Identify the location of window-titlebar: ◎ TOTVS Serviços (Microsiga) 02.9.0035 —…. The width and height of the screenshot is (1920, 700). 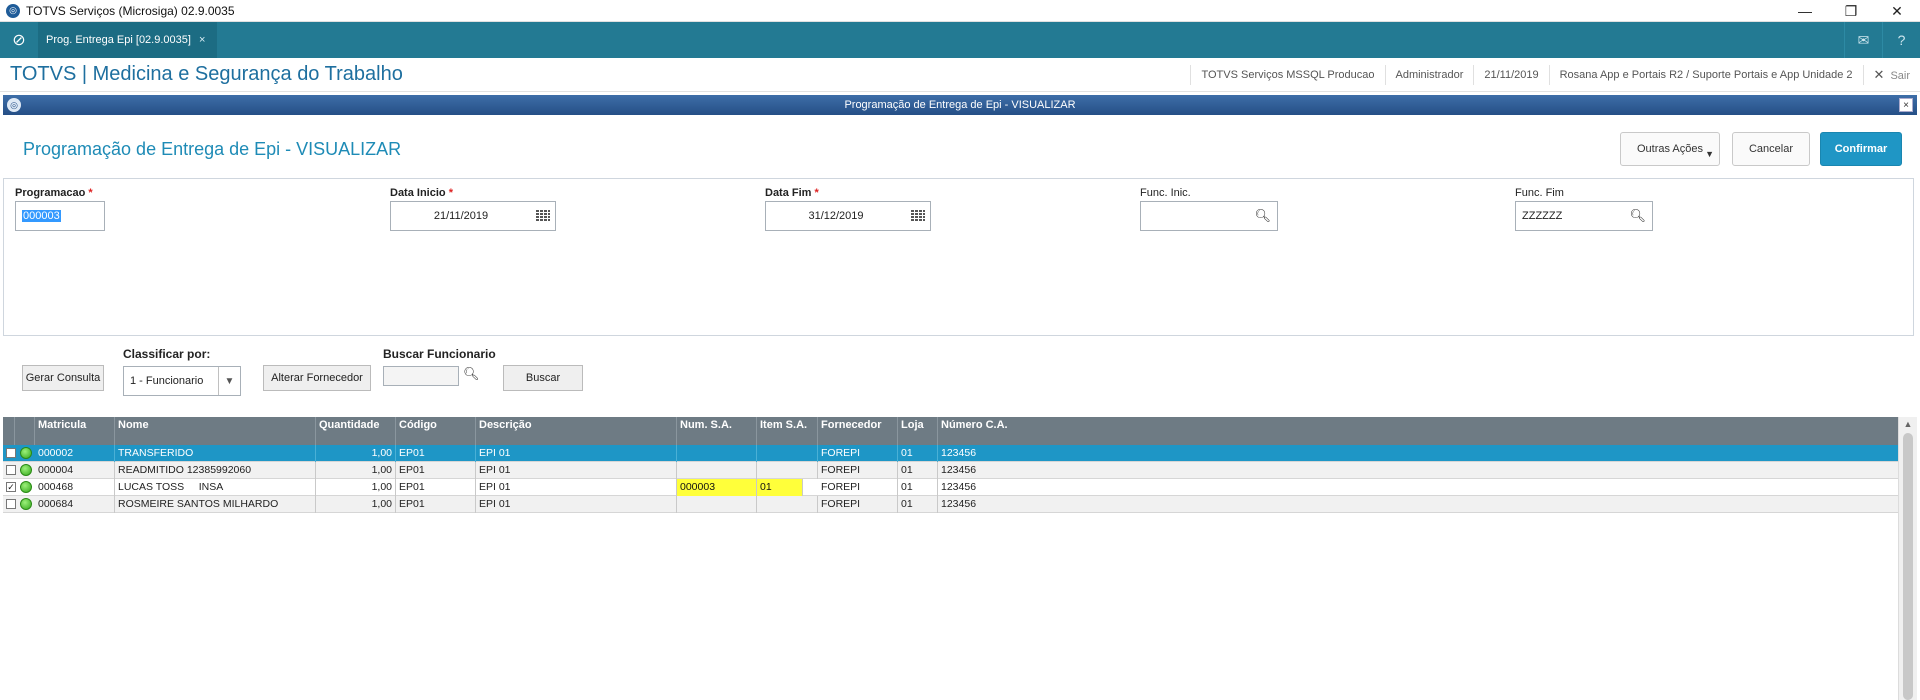
(960, 11).